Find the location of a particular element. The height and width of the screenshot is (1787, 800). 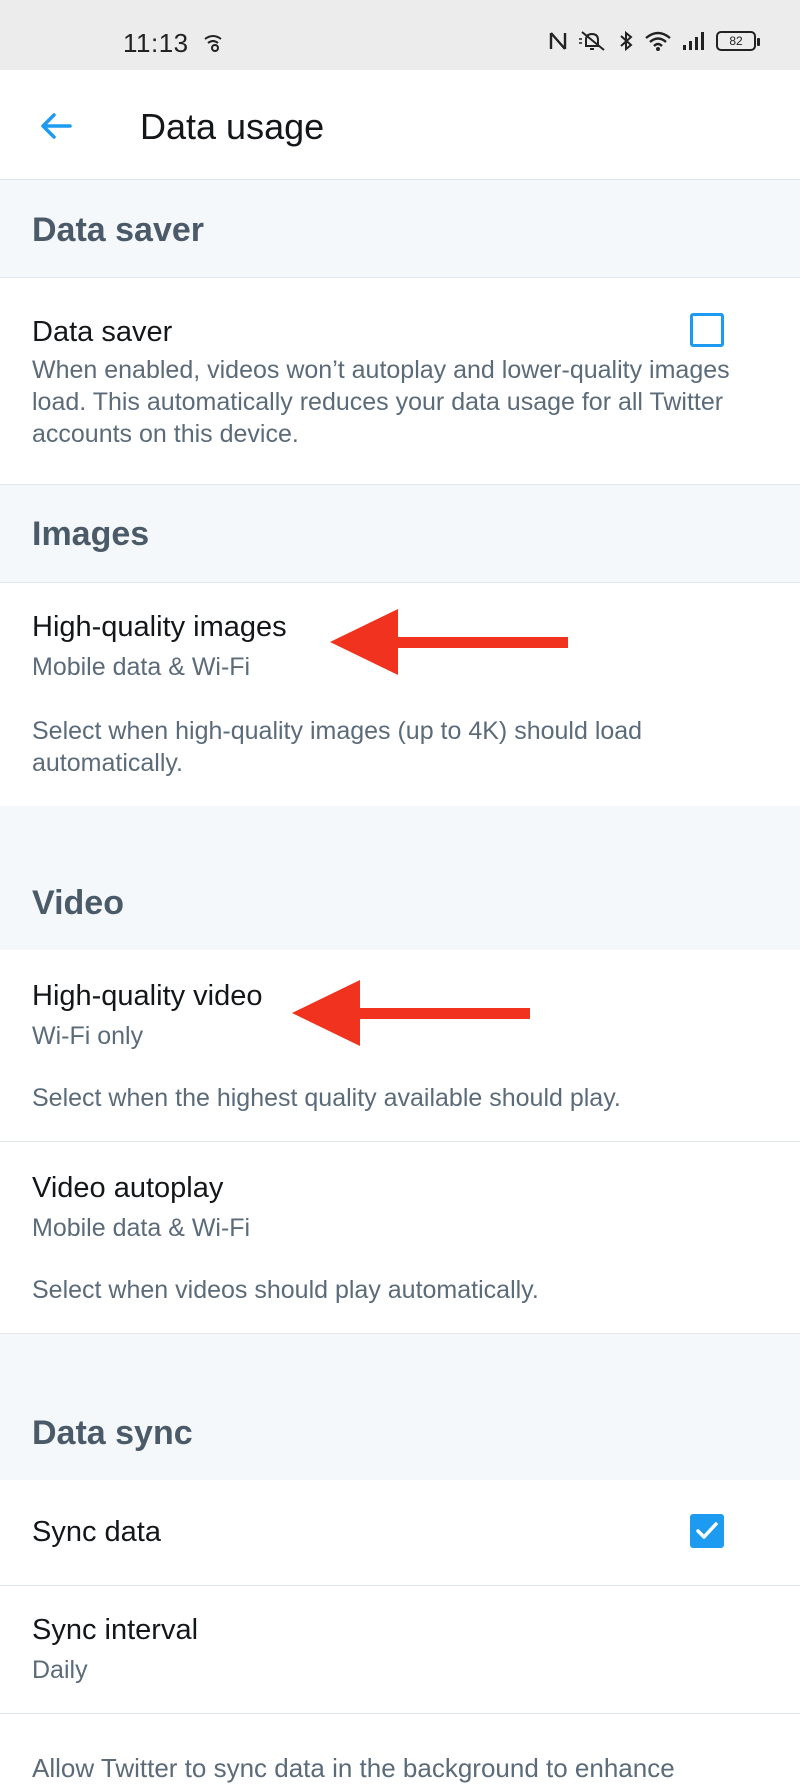

sync-data-title: Sync data is located at coordinates (96, 1532).